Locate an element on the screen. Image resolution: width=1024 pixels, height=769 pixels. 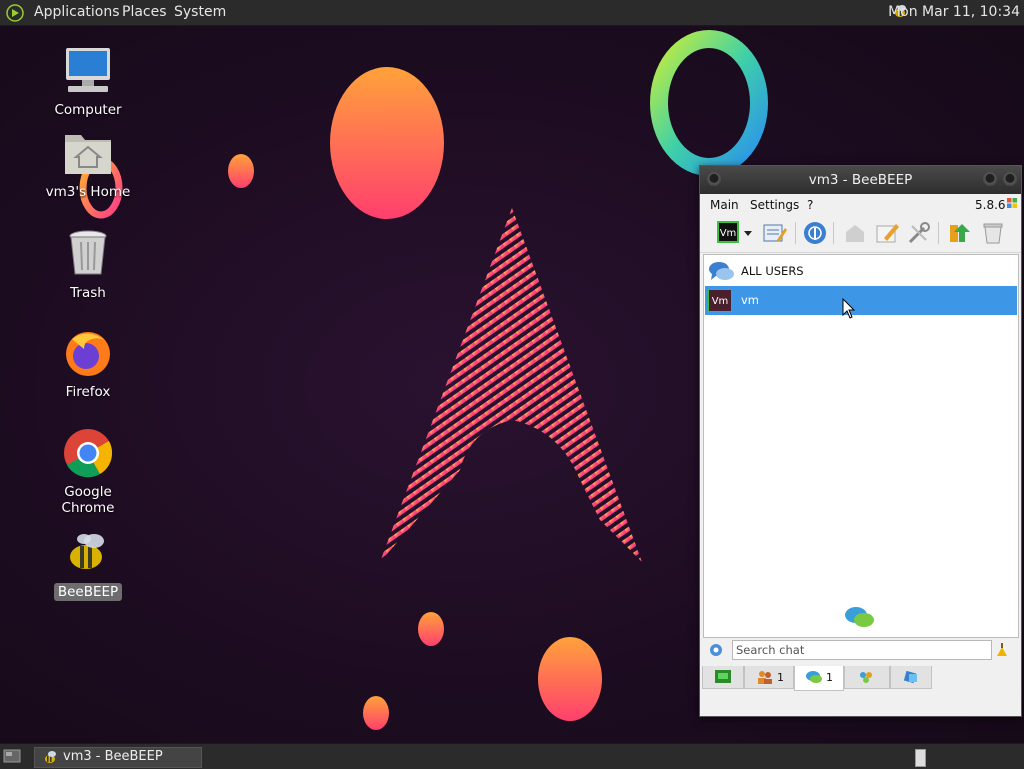
chevron-down-icon is located at coordinates (748, 232).